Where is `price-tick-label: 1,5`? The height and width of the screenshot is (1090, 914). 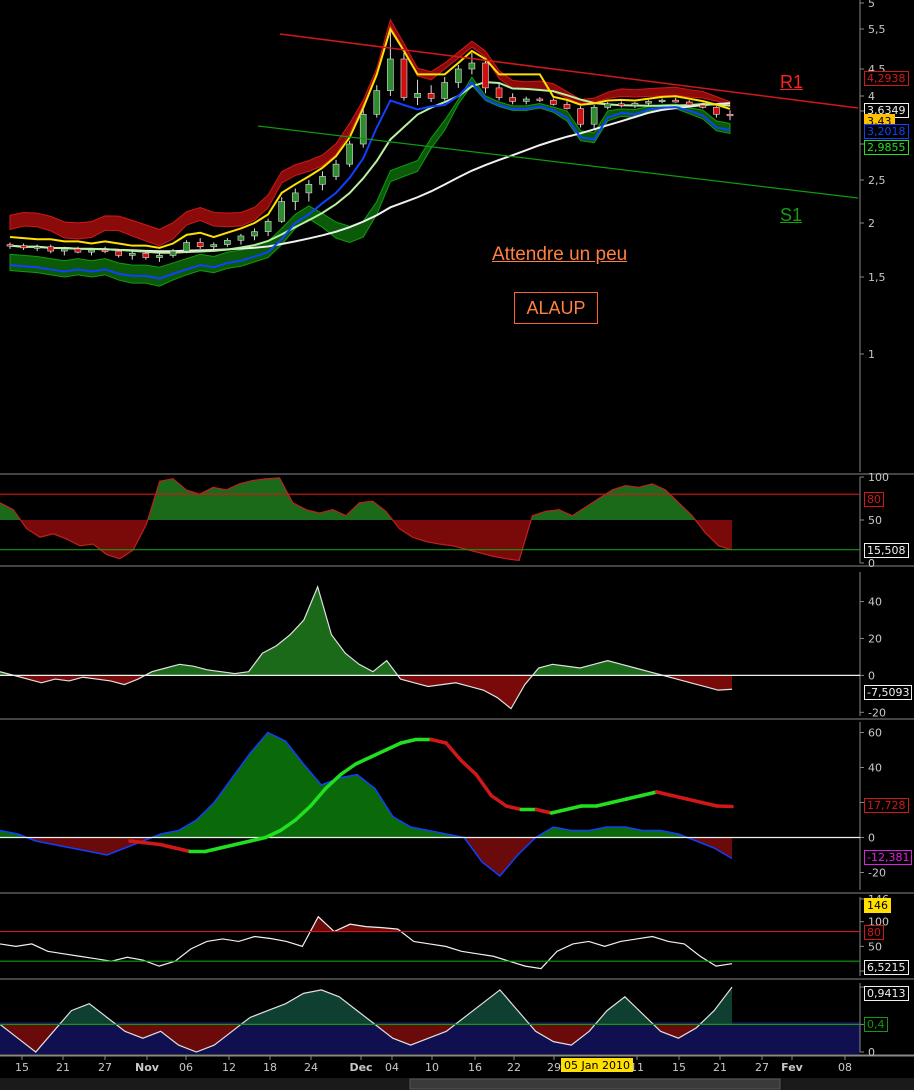 price-tick-label: 1,5 is located at coordinates (877, 277).